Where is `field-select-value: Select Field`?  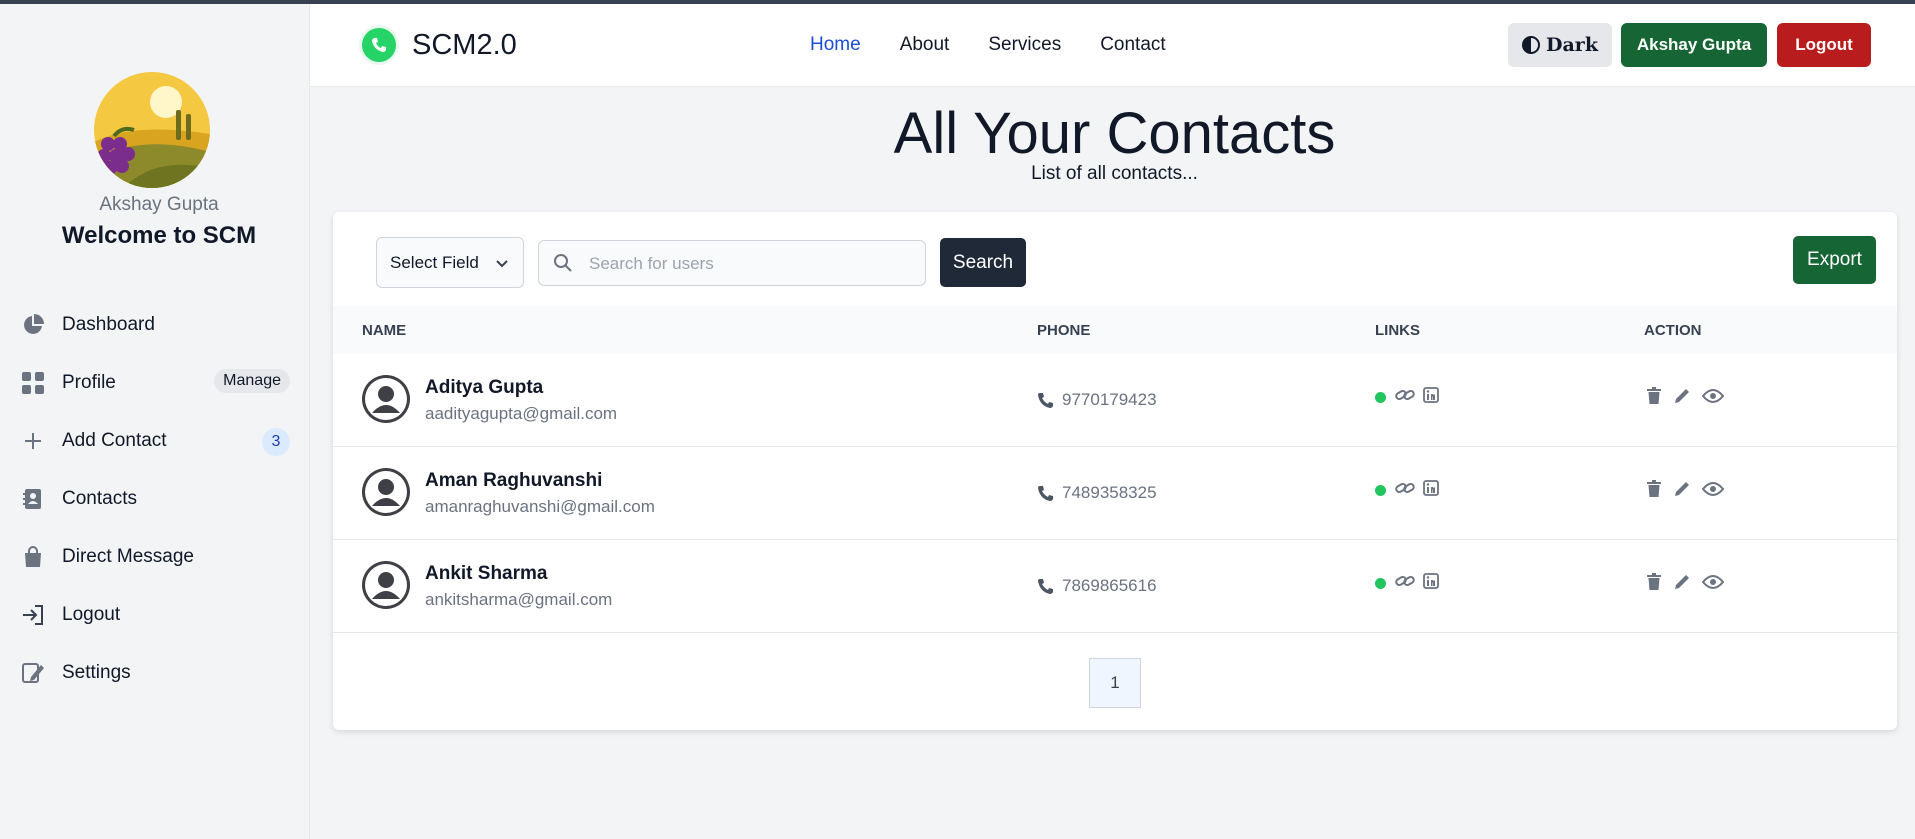 field-select-value: Select Field is located at coordinates (434, 262).